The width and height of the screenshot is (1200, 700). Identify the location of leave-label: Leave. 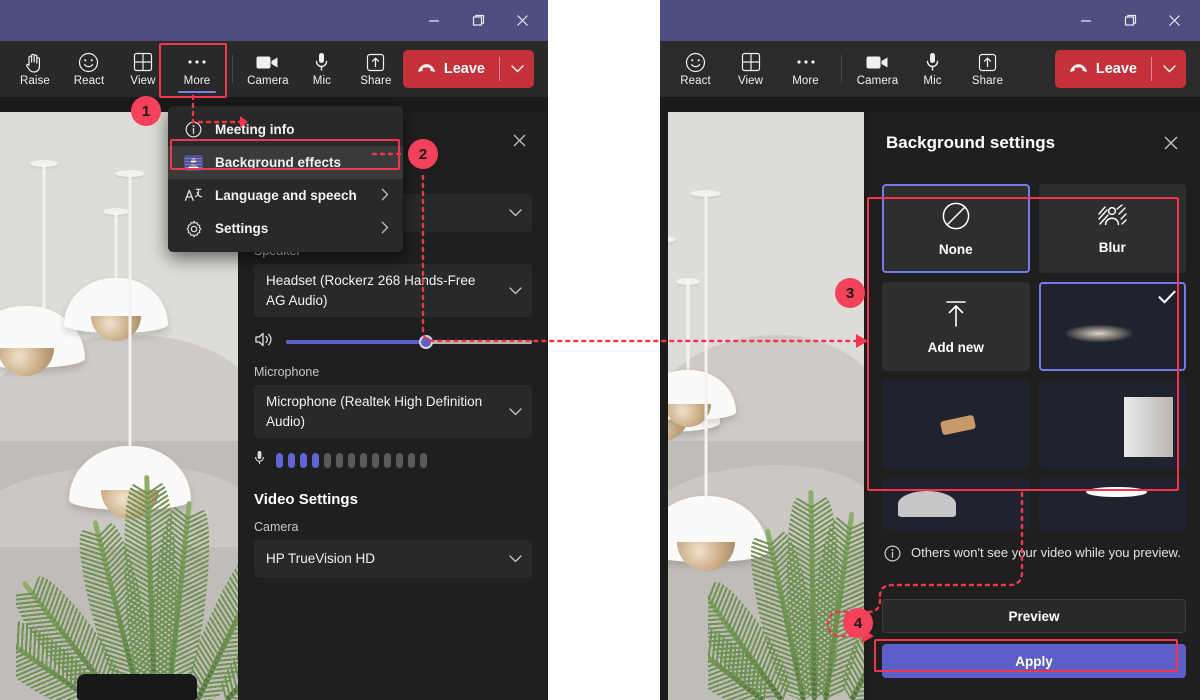
(1116, 69).